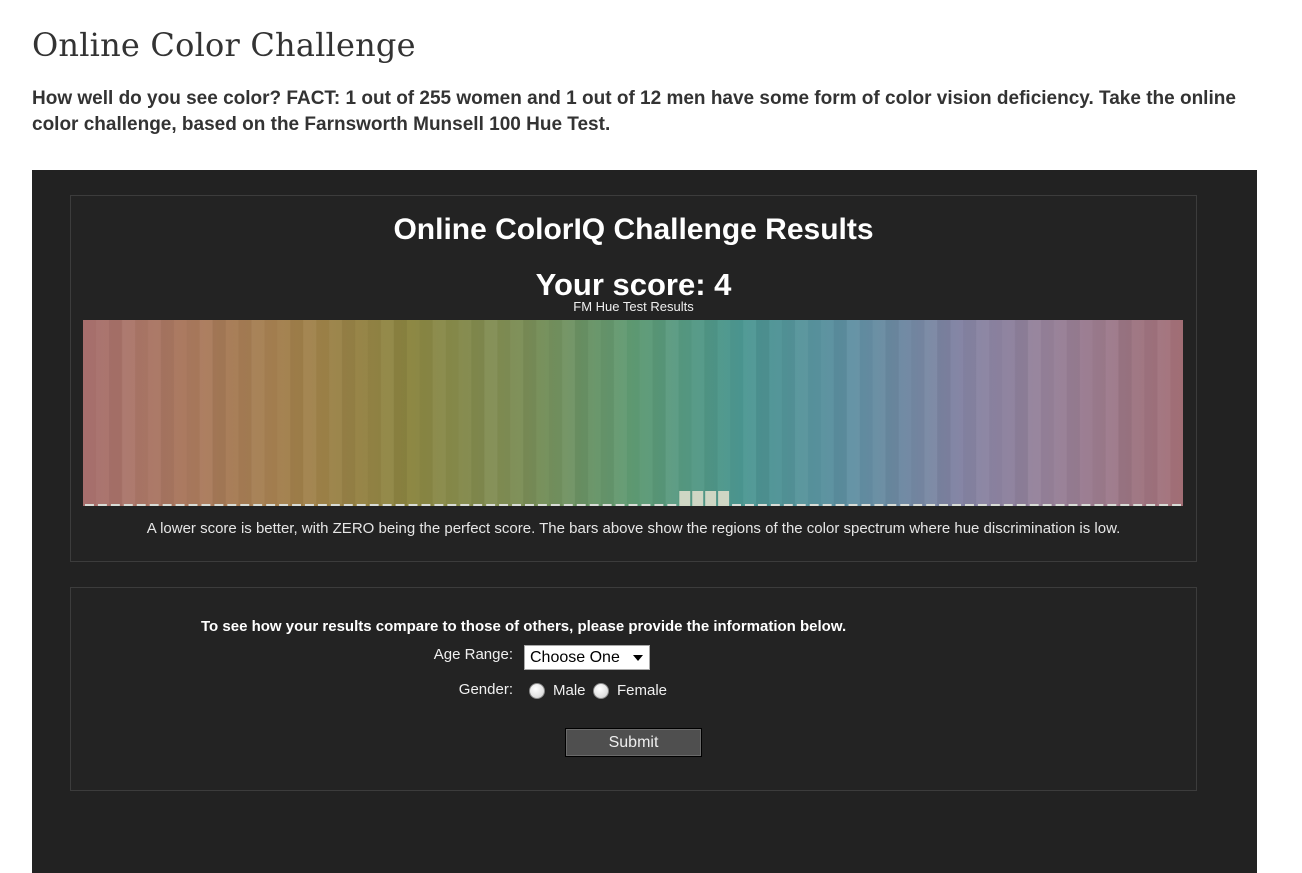 The height and width of the screenshot is (873, 1302). I want to click on gender-male-radio, so click(537, 691).